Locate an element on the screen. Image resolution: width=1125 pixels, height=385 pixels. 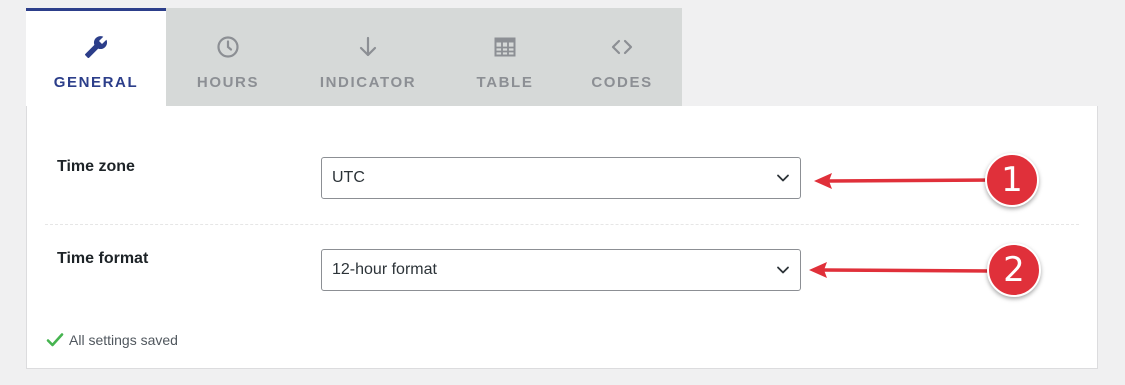
time-zone-select: UTC is located at coordinates (561, 178).